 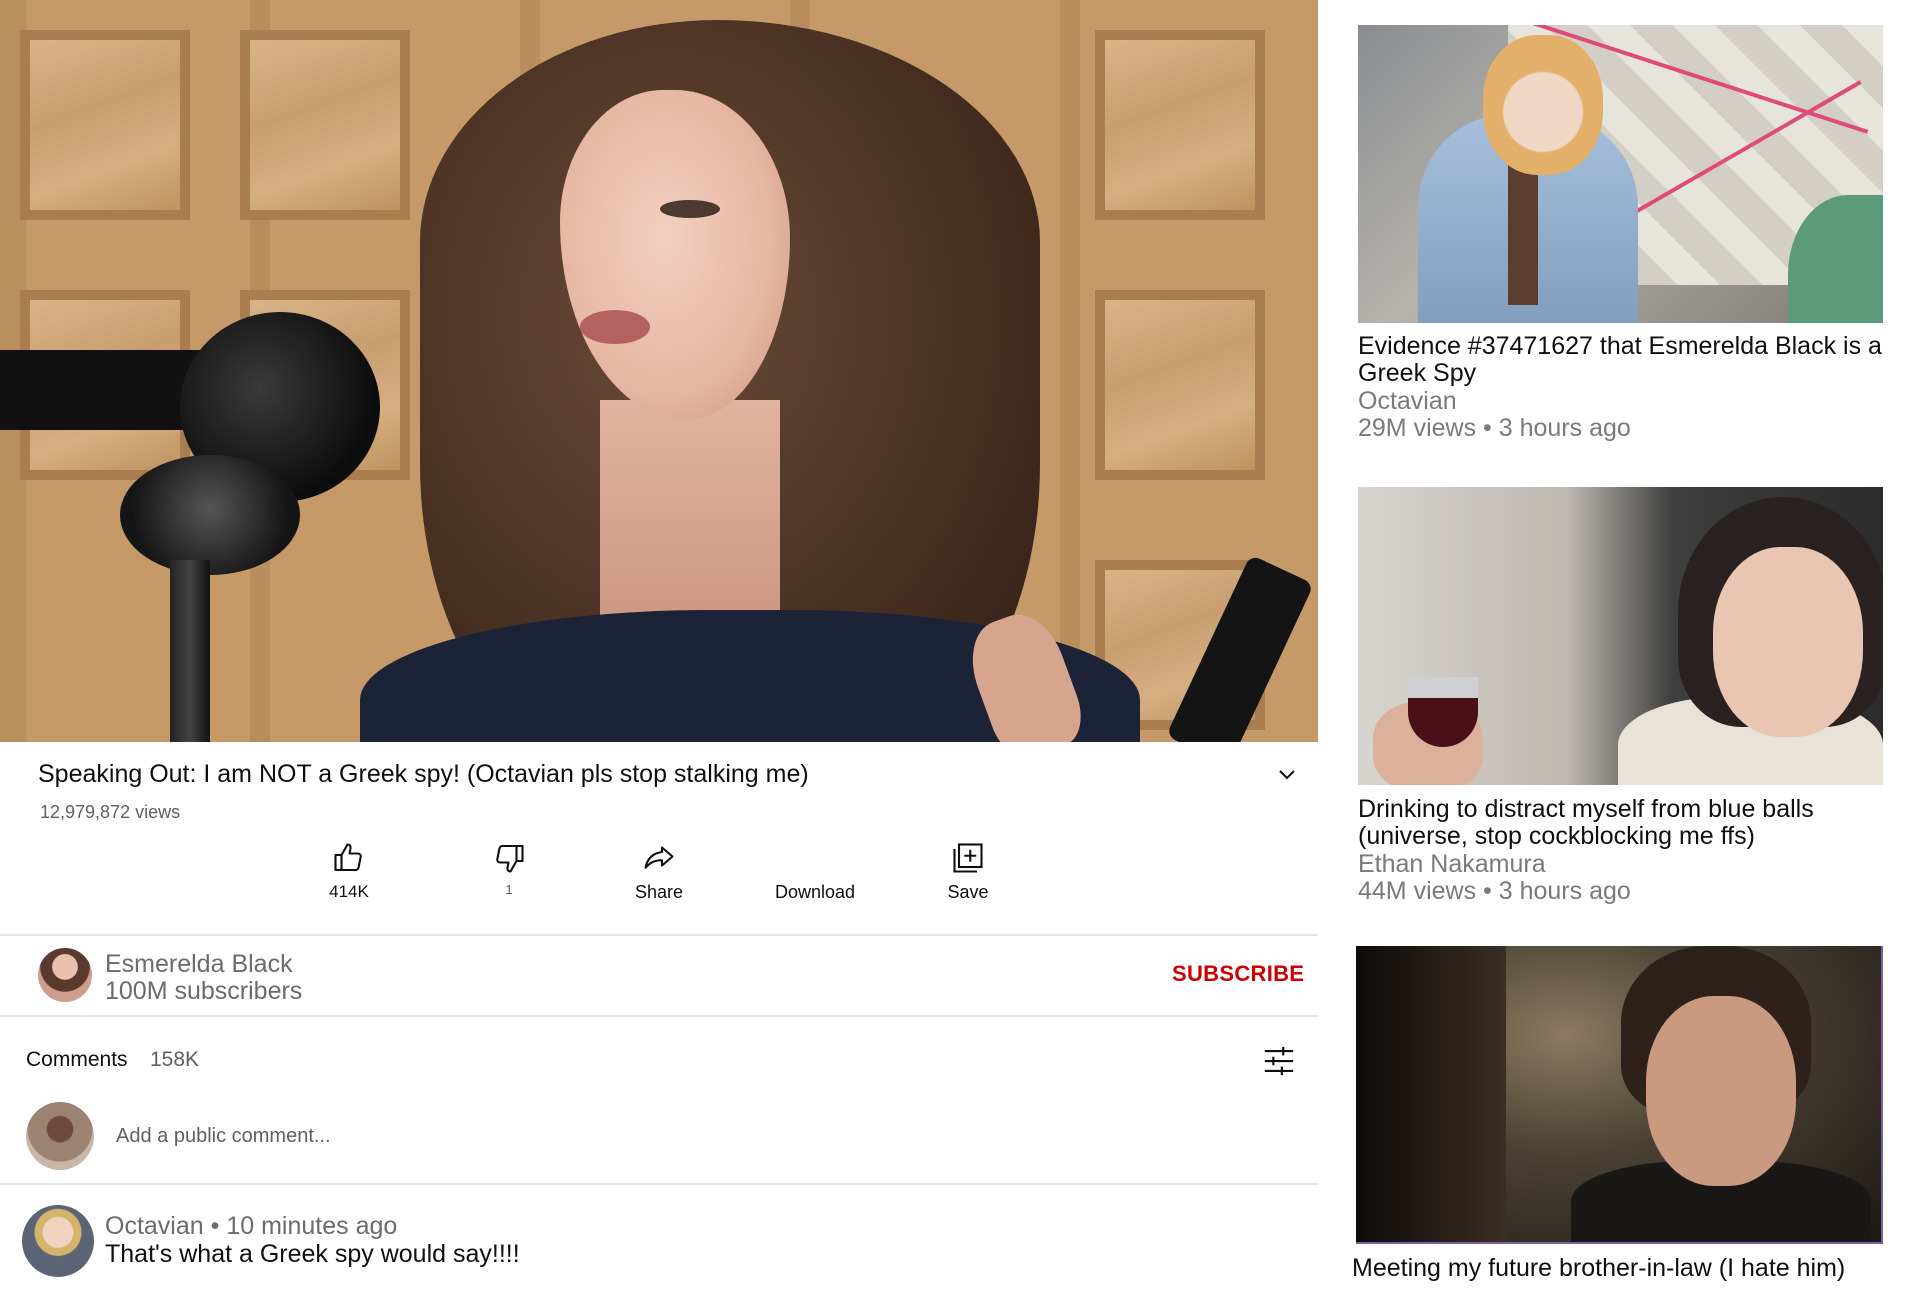 I want to click on speaker-eye, so click(x=690, y=209).